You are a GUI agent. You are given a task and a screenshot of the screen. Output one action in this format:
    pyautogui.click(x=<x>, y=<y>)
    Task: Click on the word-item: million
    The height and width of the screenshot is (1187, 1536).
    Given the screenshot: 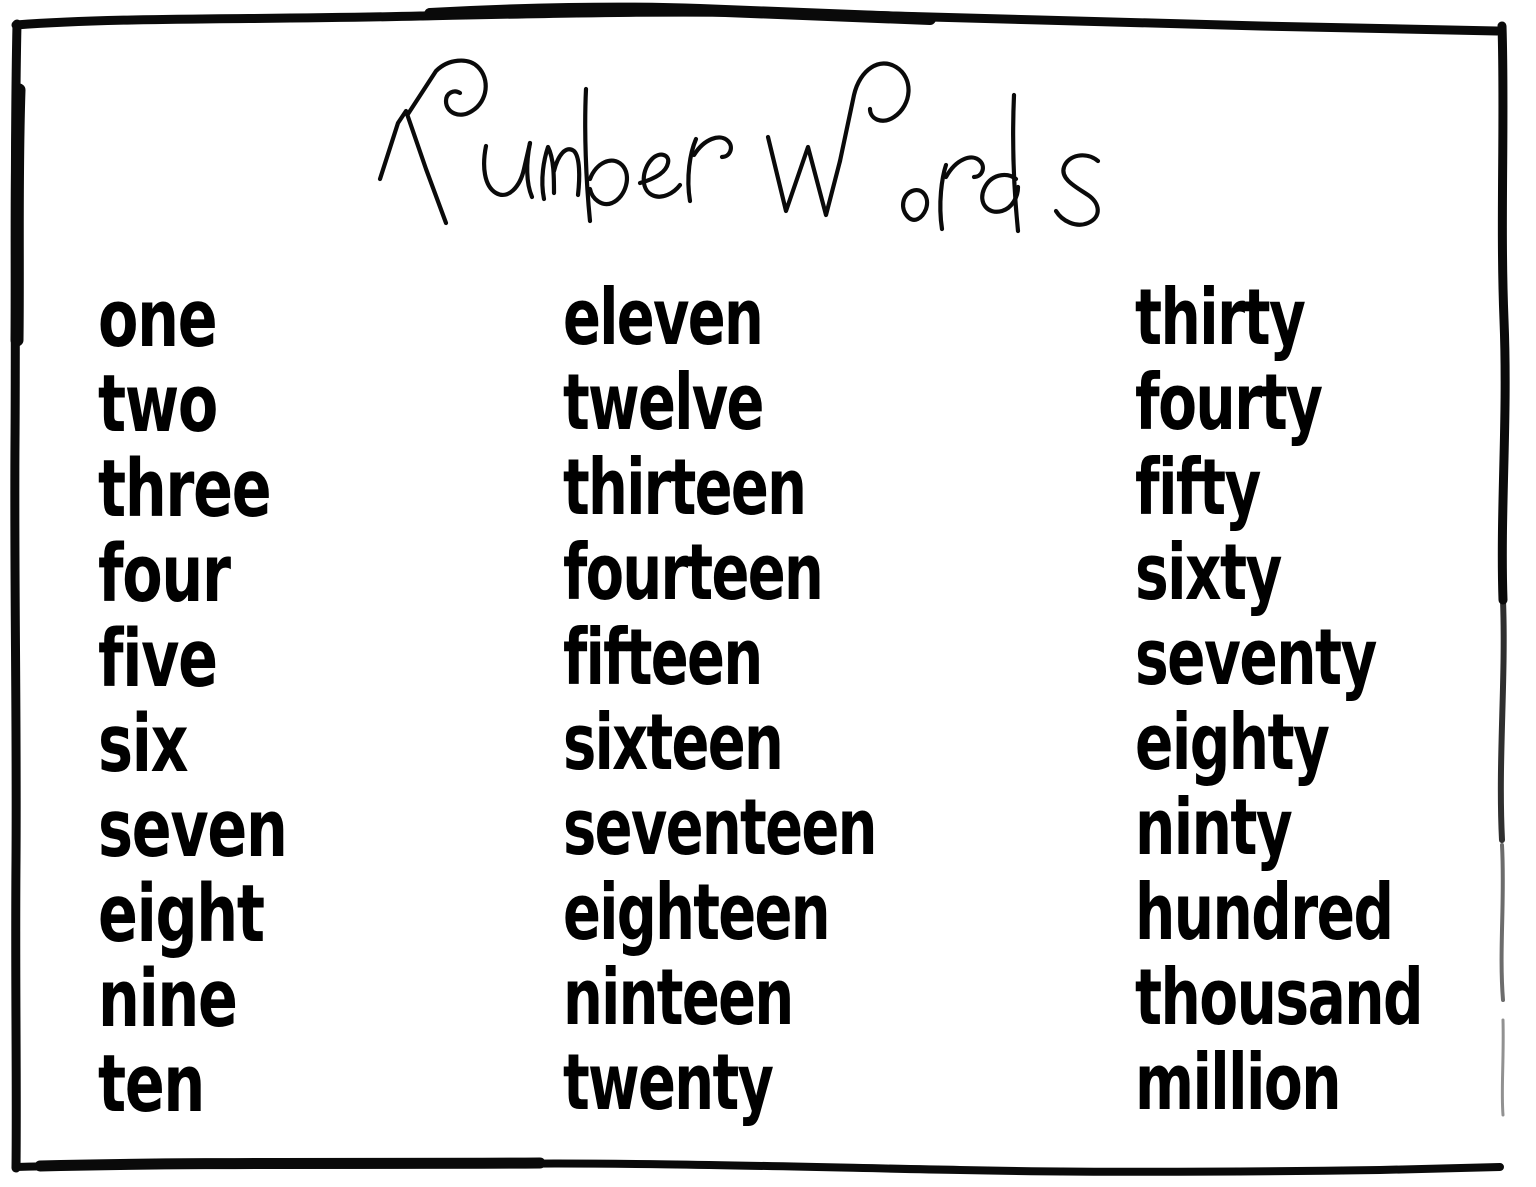 What is the action you would take?
    pyautogui.click(x=1238, y=1083)
    